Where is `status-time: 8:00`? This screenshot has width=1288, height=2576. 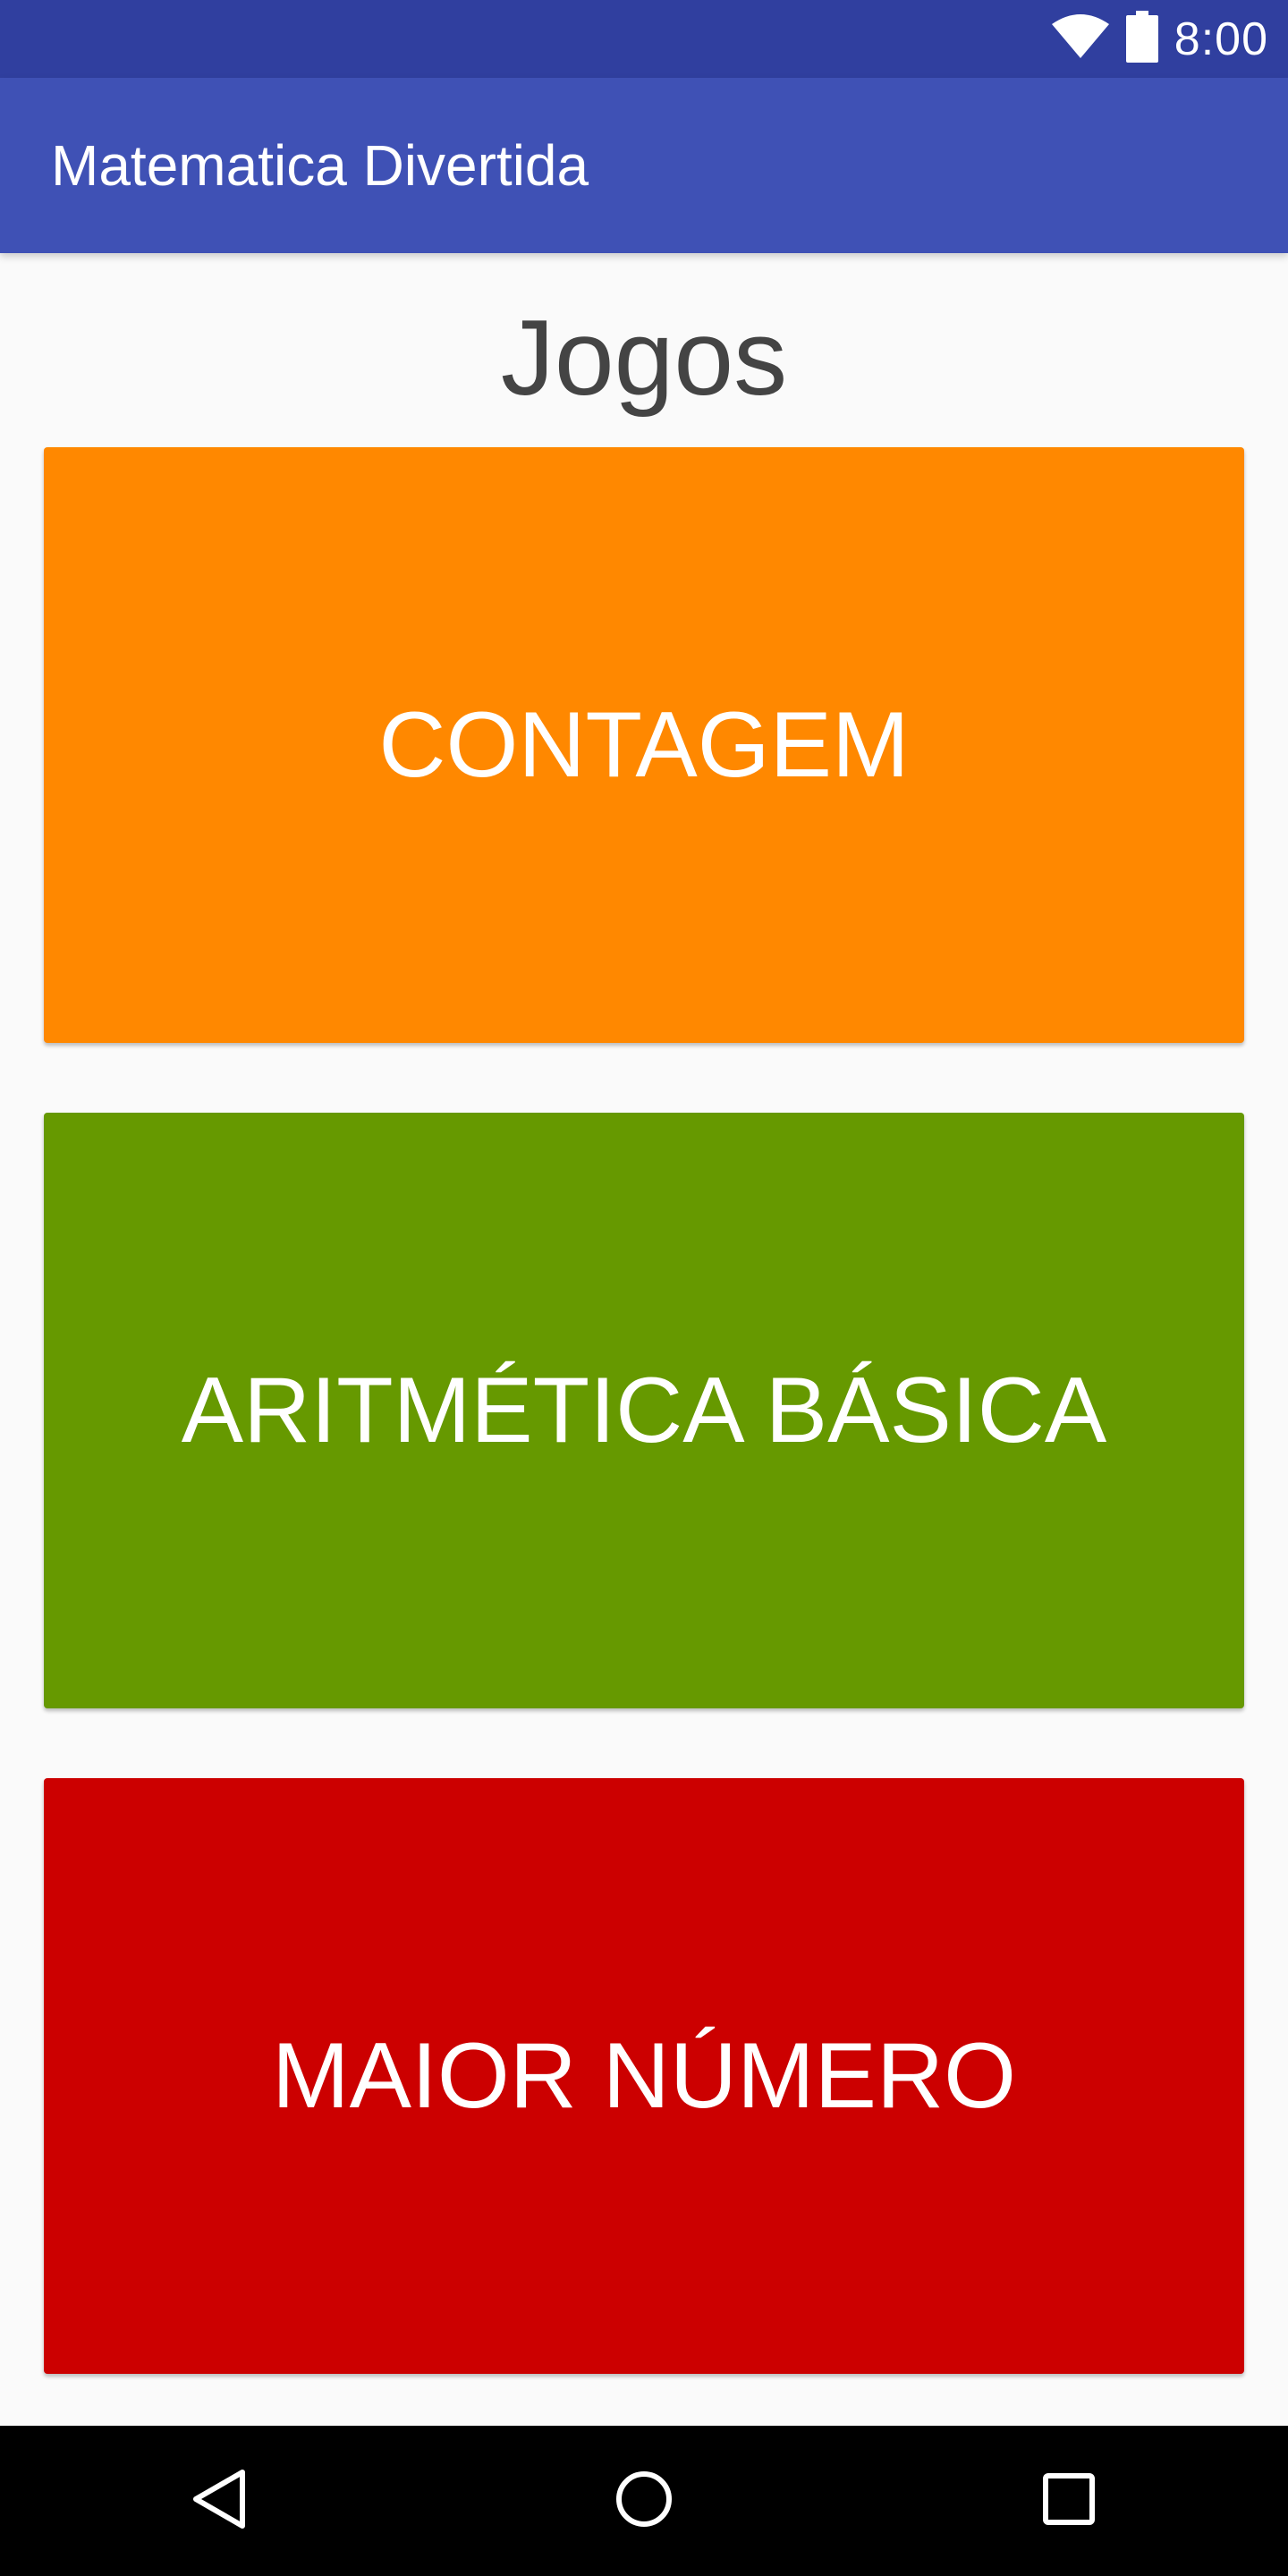 status-time: 8:00 is located at coordinates (1221, 39).